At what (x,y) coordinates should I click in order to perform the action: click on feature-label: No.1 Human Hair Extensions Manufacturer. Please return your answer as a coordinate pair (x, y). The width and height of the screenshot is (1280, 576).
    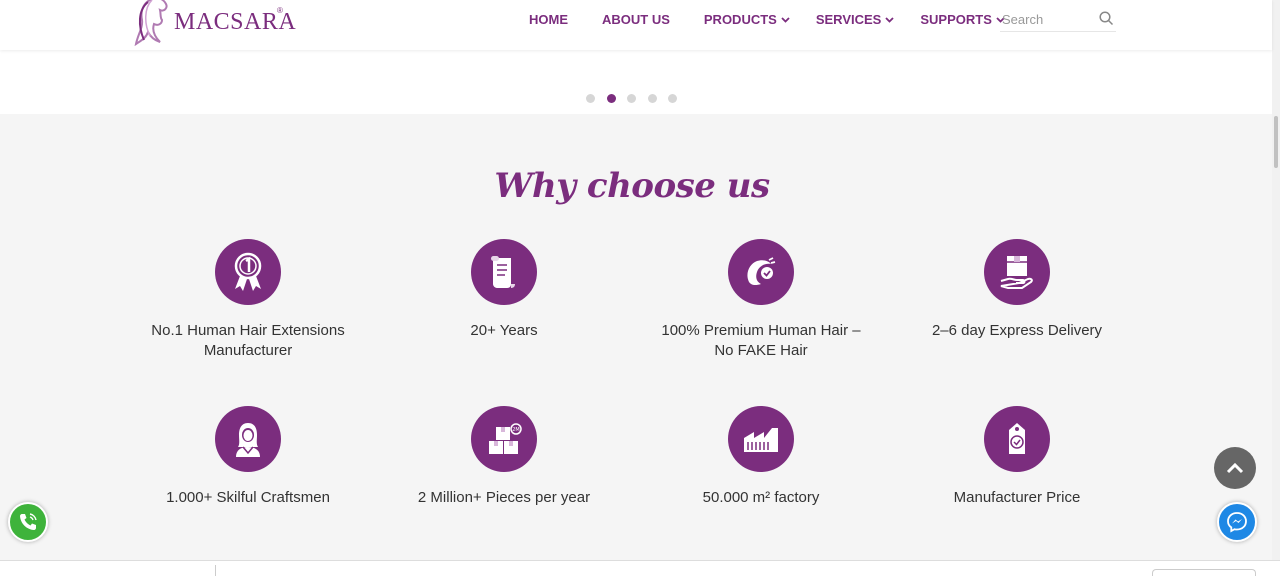
    Looking at the image, I should click on (248, 340).